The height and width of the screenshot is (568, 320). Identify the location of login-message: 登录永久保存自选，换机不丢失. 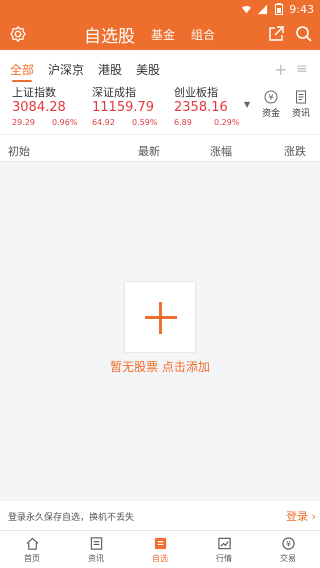
(71, 518).